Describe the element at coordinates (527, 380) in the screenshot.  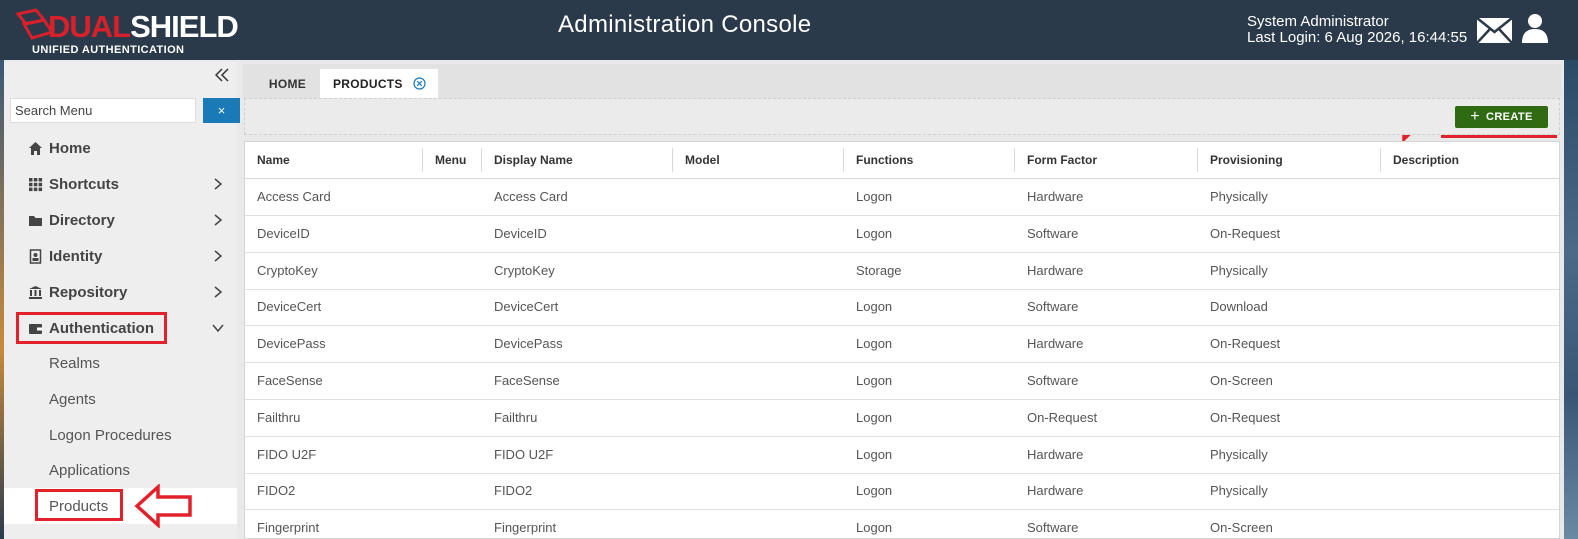
I see `cell-display-name: FaceSense` at that location.